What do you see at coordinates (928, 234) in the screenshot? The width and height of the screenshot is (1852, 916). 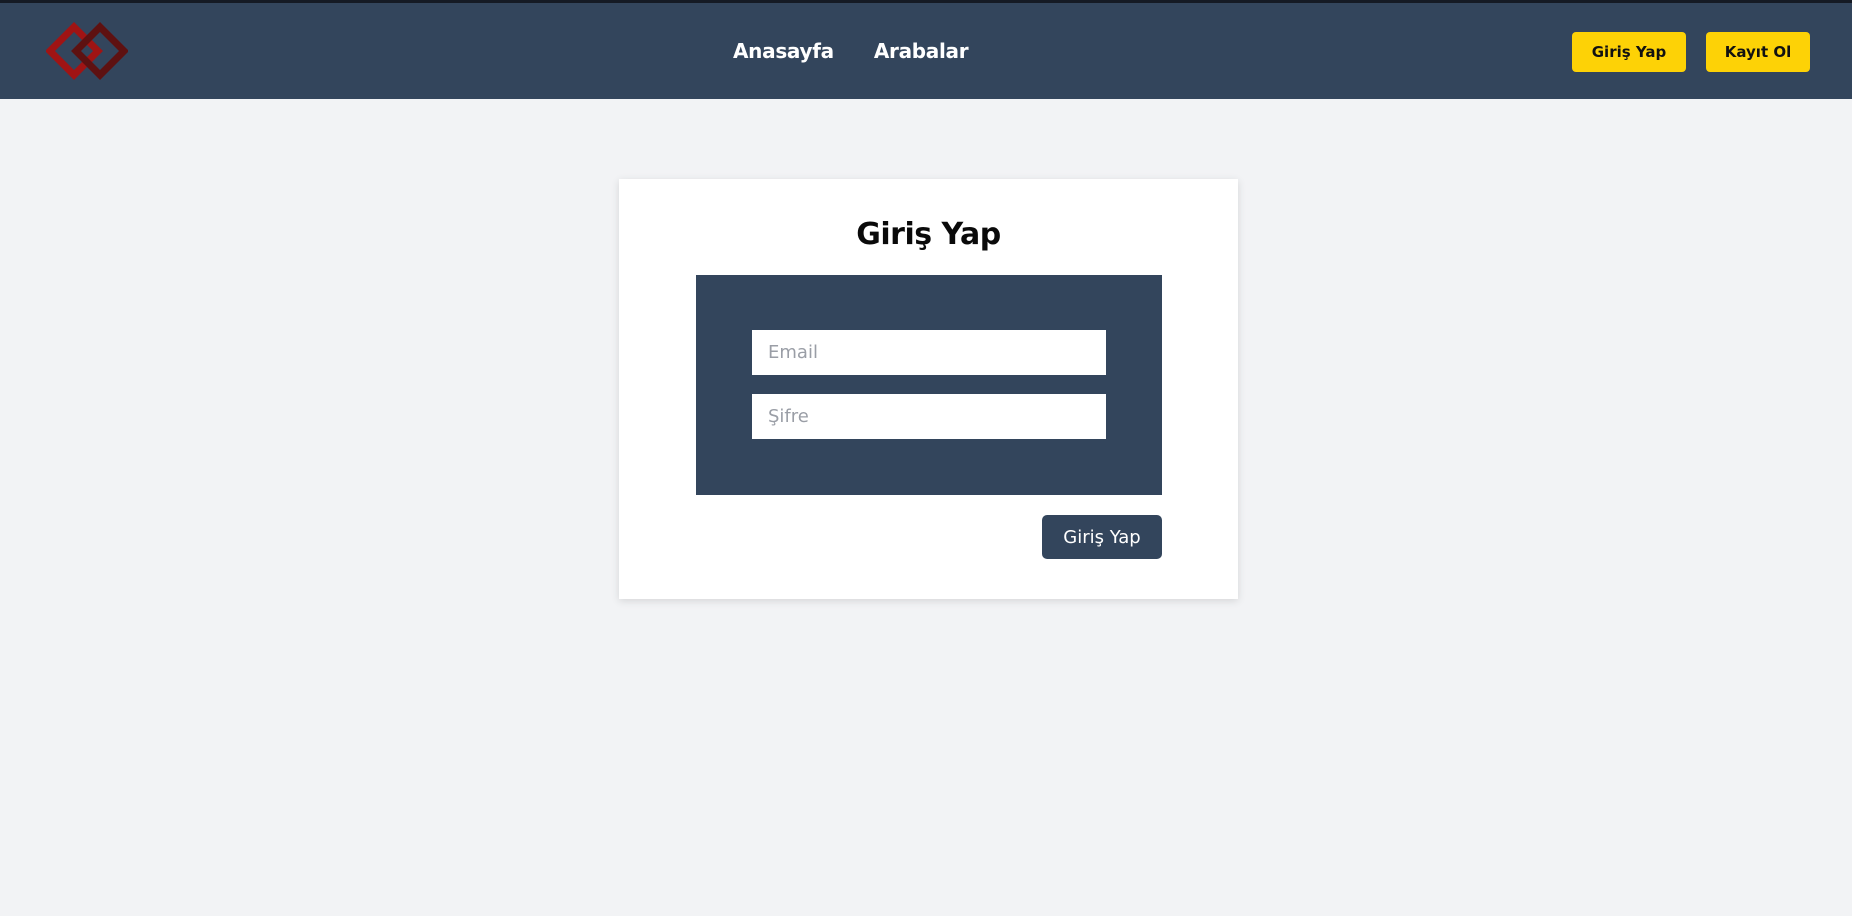 I see `login-title: Giriş Yap` at bounding box center [928, 234].